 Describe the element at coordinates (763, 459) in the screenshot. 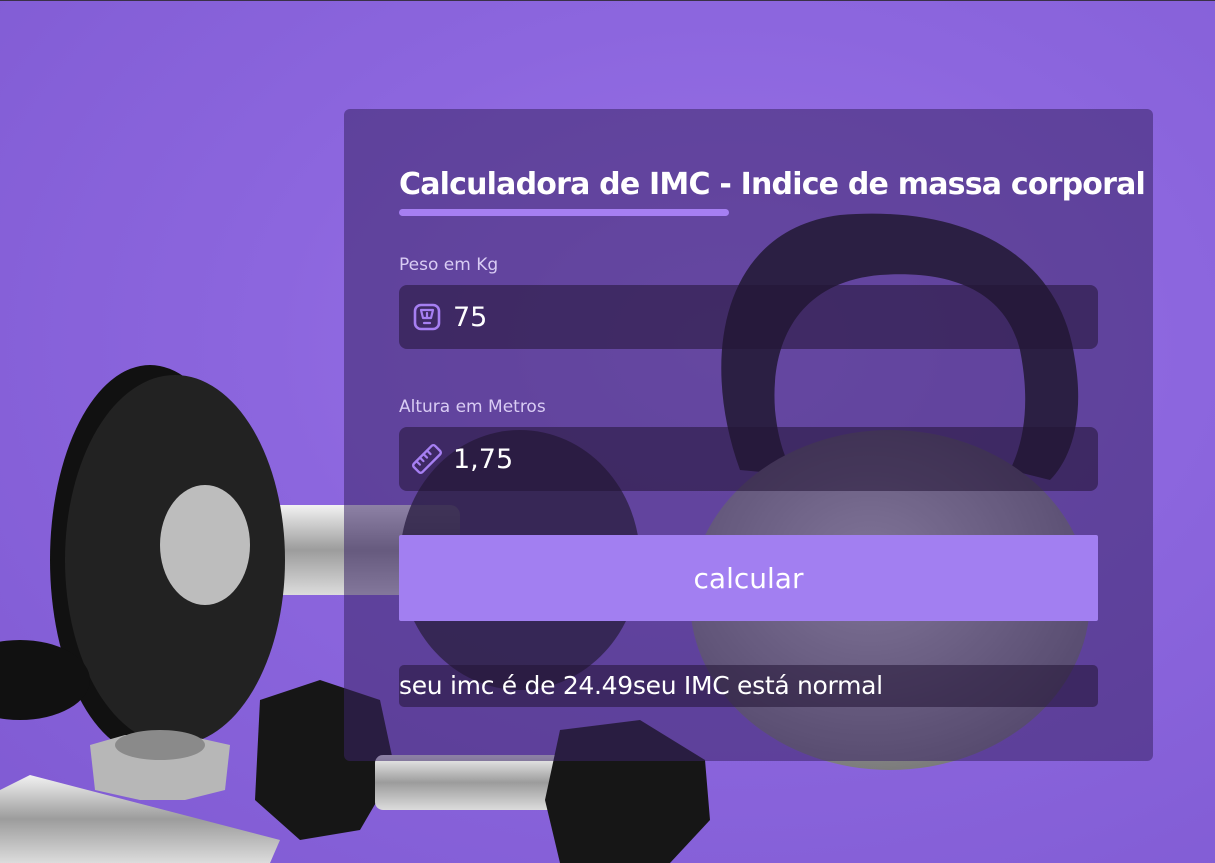

I see `height-input` at that location.